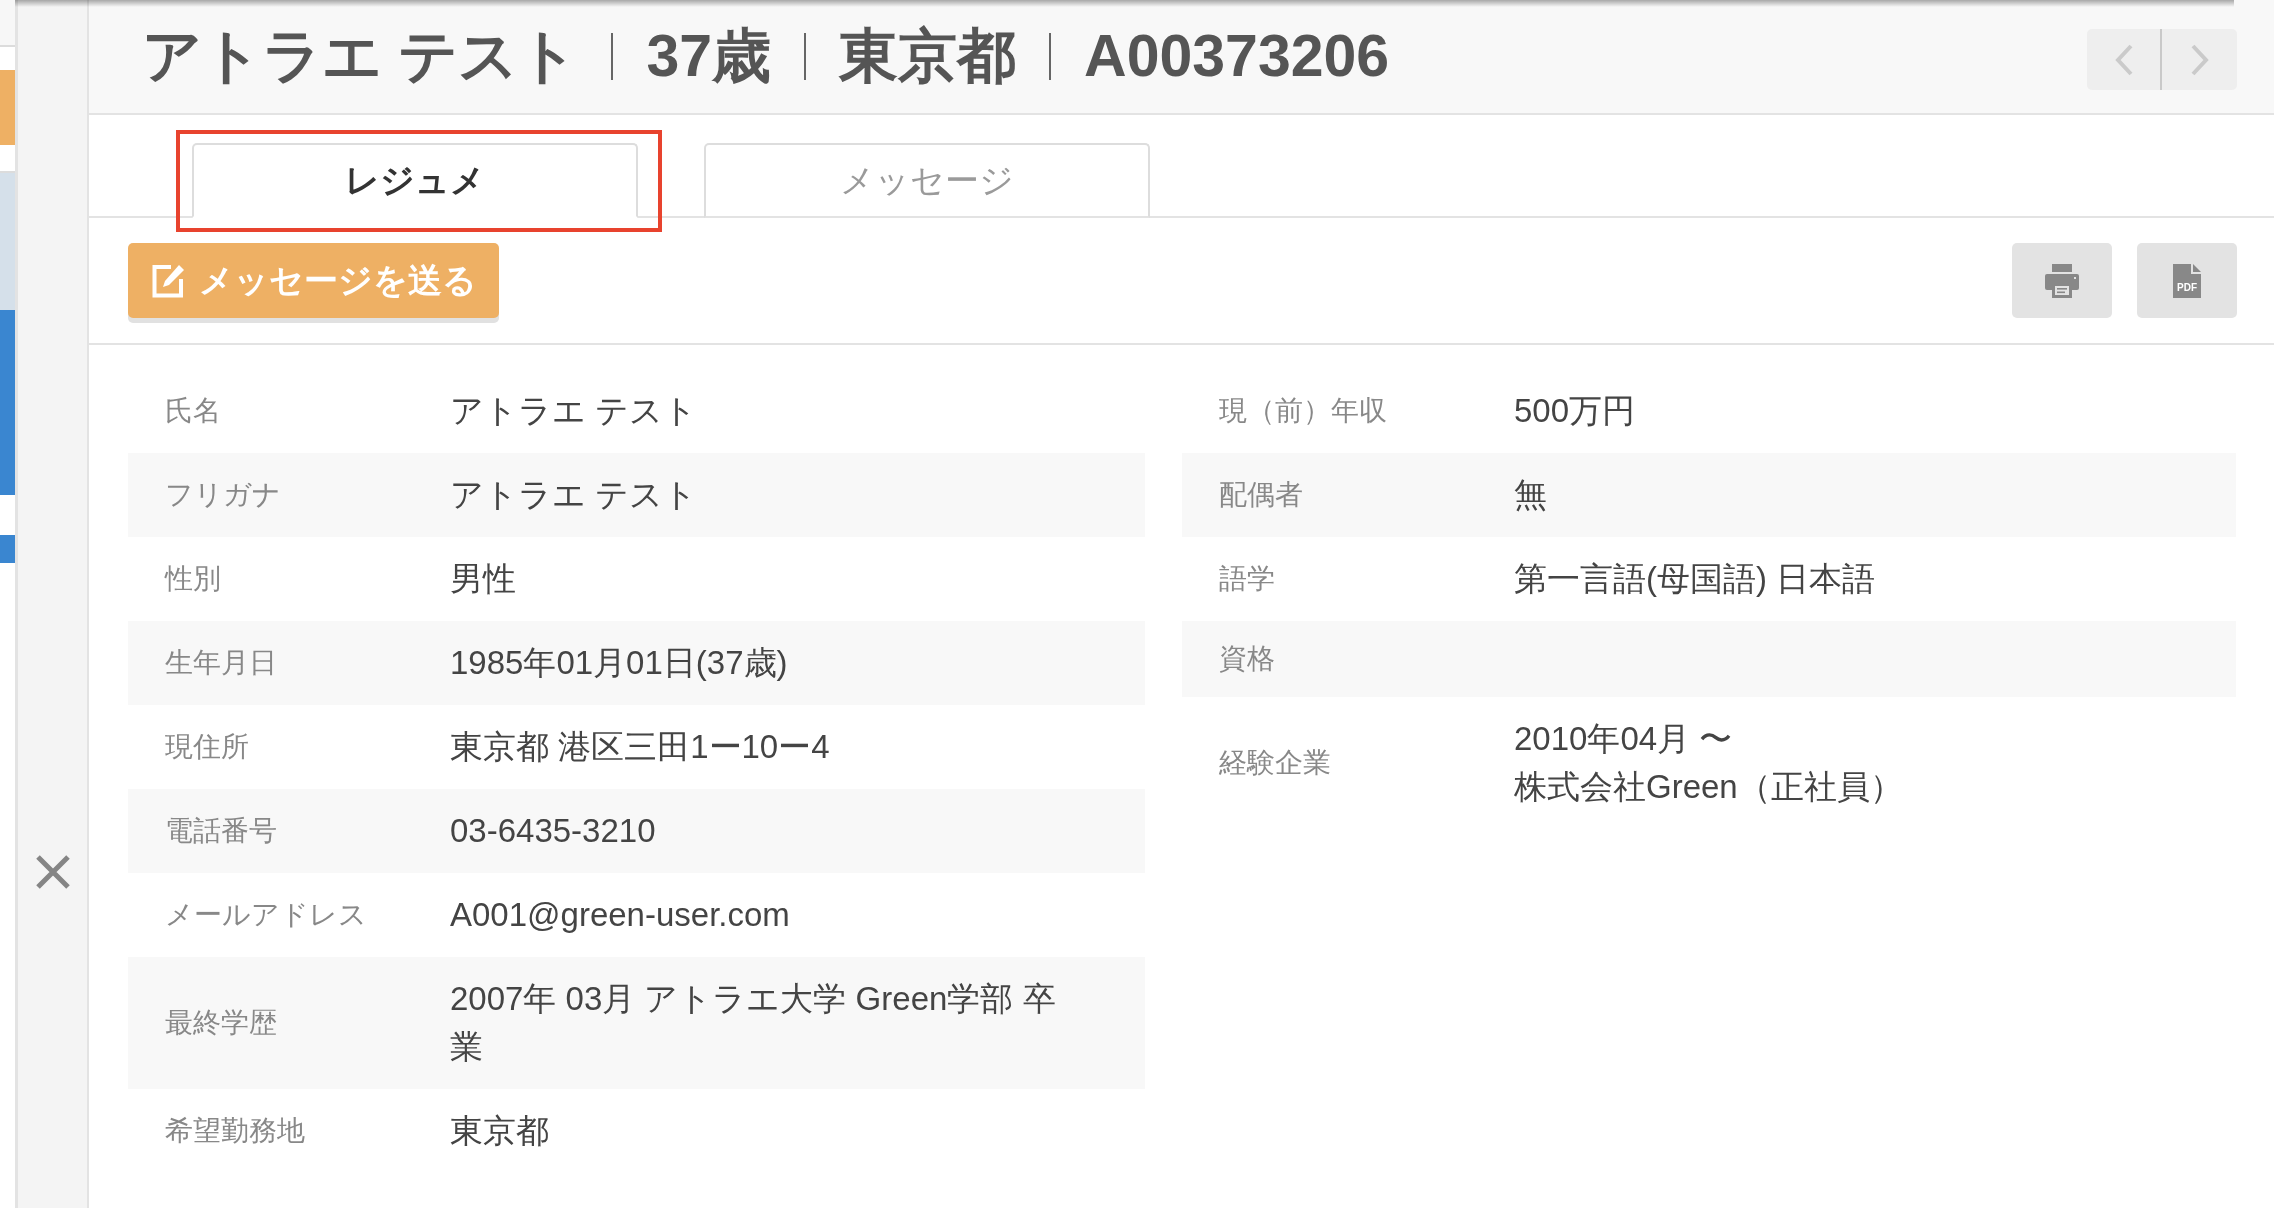 Image resolution: width=2274 pixels, height=1208 pixels. What do you see at coordinates (221, 663) in the screenshot?
I see `field-label: 生年月日` at bounding box center [221, 663].